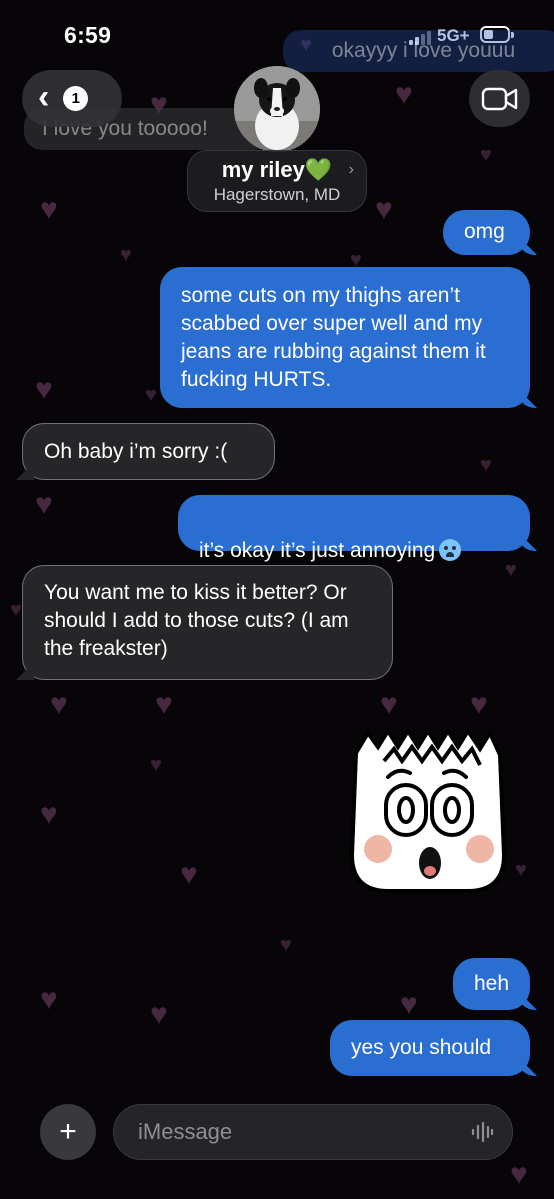  What do you see at coordinates (277, 194) in the screenshot?
I see `contact-location: Hagerstown, MD` at bounding box center [277, 194].